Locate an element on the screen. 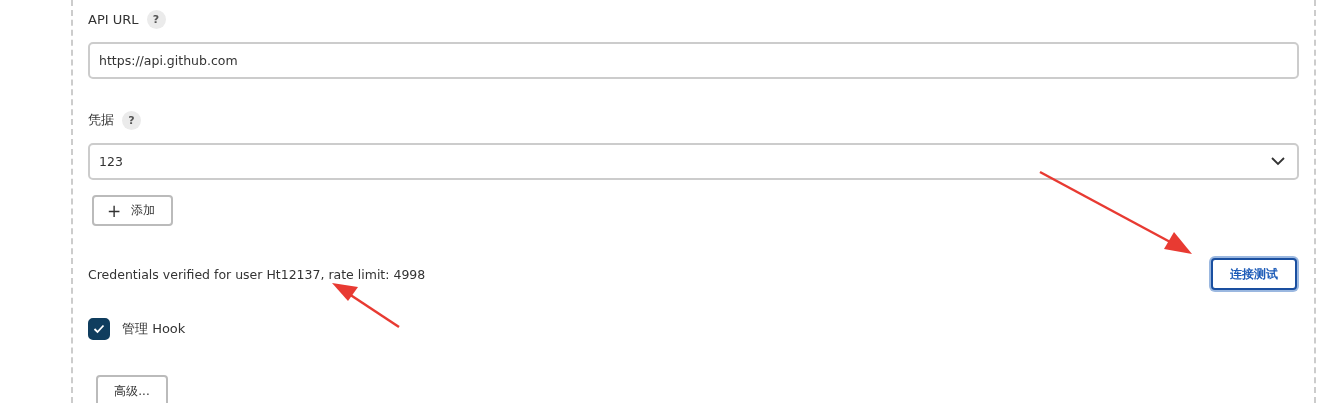  checkmark-icon is located at coordinates (99, 329).